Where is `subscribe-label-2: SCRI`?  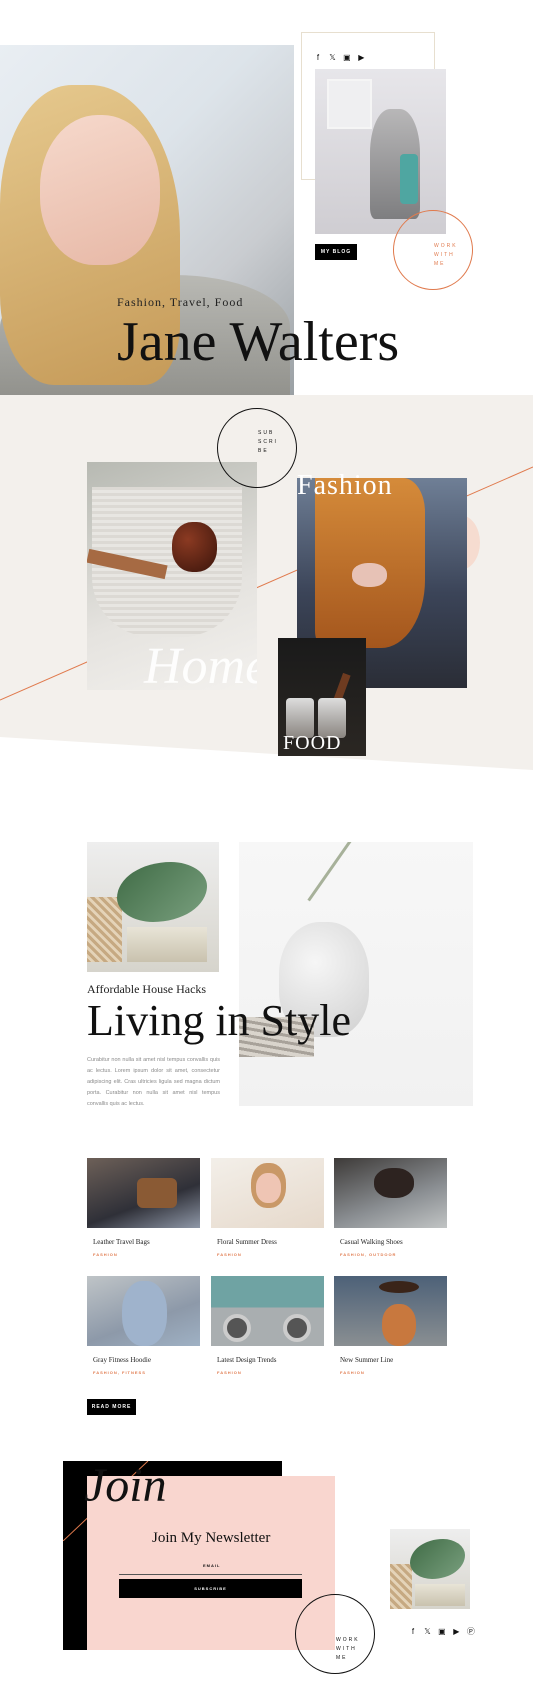
subscribe-label-2: SCRI is located at coordinates (268, 442).